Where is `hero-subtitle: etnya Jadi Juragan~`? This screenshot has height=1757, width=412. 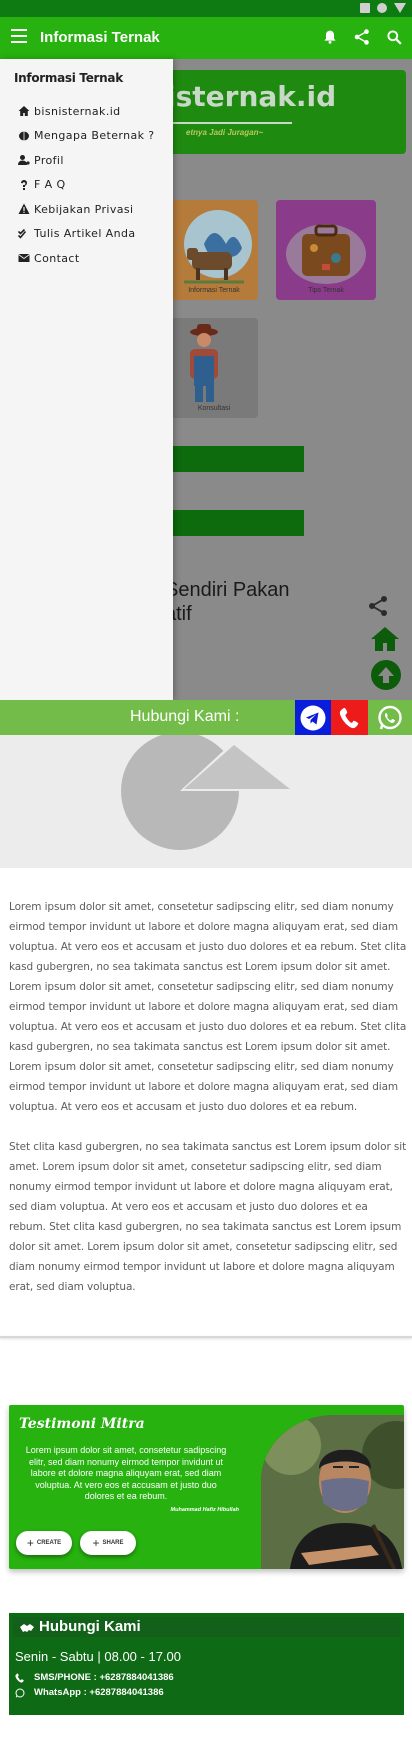
hero-subtitle: etnya Jadi Juragan~ is located at coordinates (225, 132).